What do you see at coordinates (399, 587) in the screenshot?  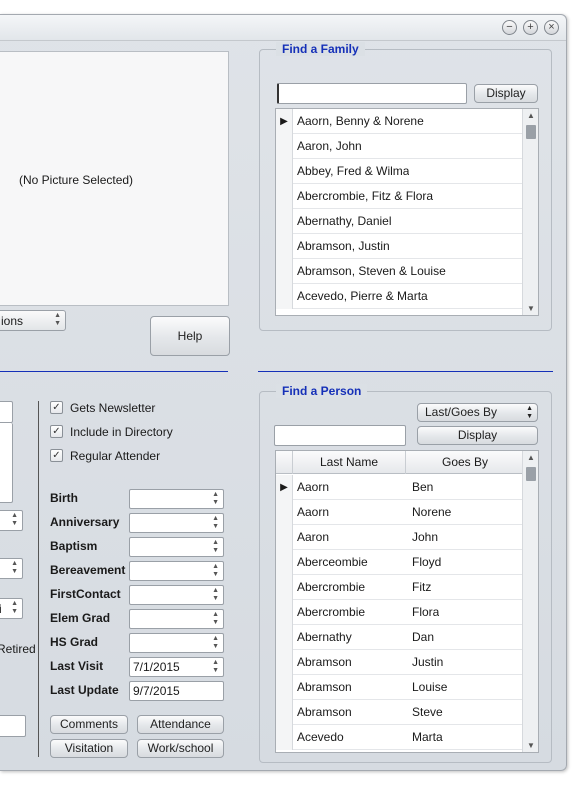 I see `person-row: Abercrombie Fitz` at bounding box center [399, 587].